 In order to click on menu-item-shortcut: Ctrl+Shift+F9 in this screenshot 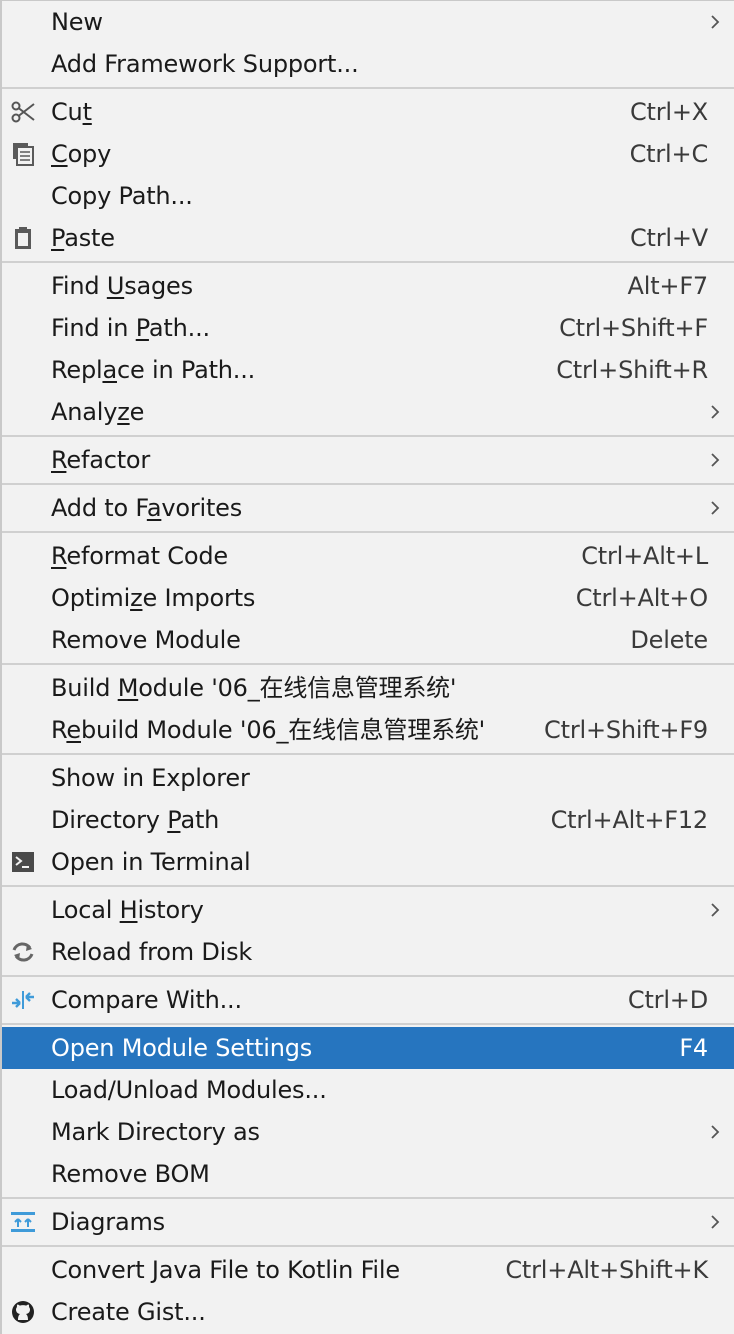, I will do `click(626, 730)`.